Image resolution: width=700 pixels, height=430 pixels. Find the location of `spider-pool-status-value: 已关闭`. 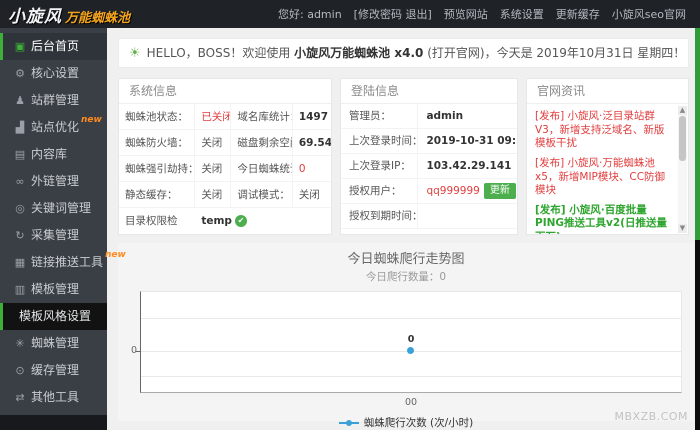

spider-pool-status-value: 已关闭 is located at coordinates (213, 116).